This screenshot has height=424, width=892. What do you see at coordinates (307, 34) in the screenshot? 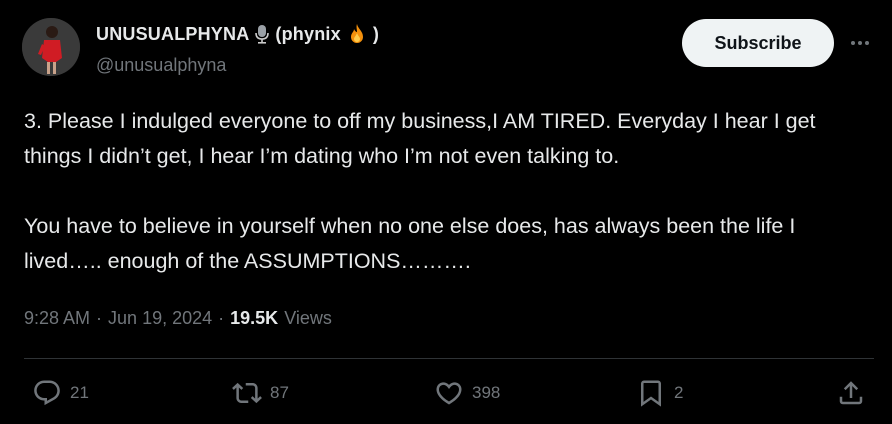
I see `author-name-suffix: (phynix` at bounding box center [307, 34].